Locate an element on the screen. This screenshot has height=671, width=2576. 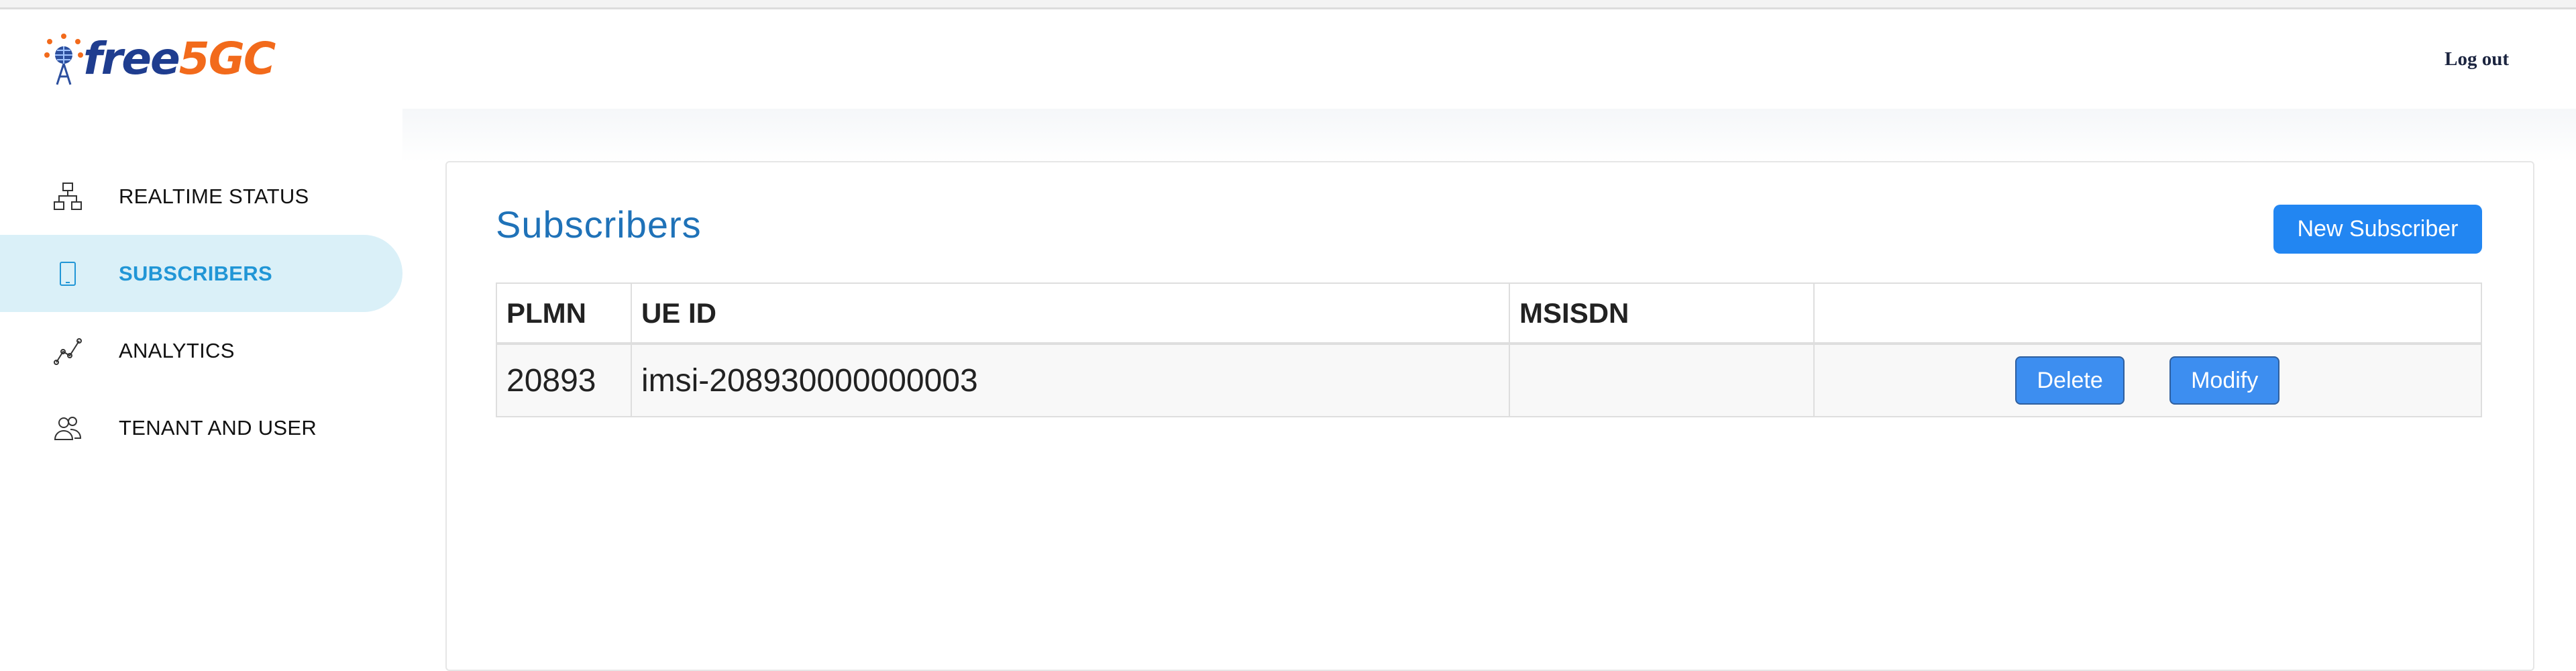
content-header-shadow is located at coordinates (1489, 135).